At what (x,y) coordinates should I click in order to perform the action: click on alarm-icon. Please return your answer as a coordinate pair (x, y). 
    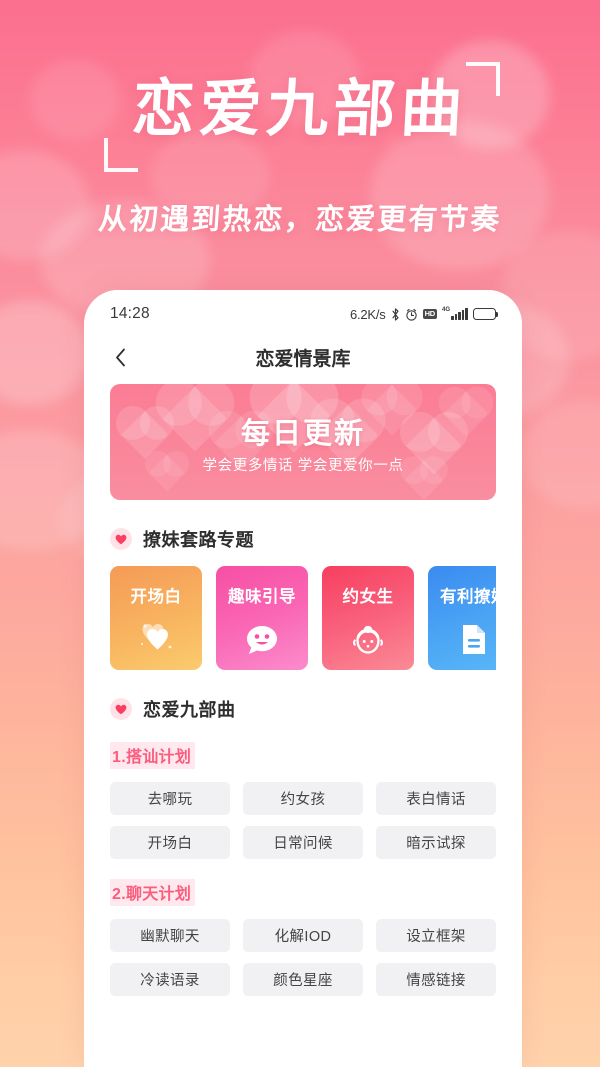
    Looking at the image, I should click on (411, 314).